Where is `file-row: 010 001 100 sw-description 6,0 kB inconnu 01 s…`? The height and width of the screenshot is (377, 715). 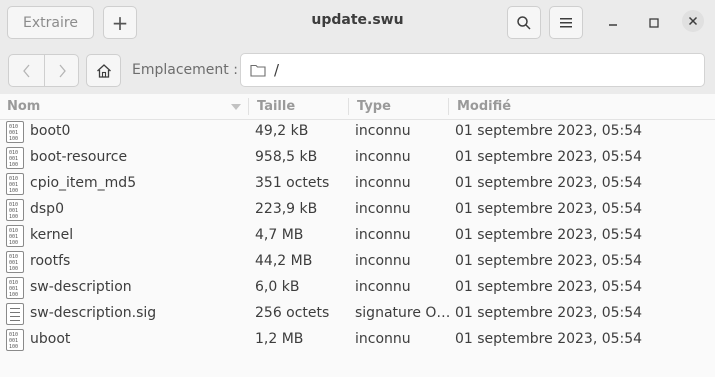
file-row: 010 001 100 sw-description 6,0 kB inconnu 01 s… is located at coordinates (357, 288).